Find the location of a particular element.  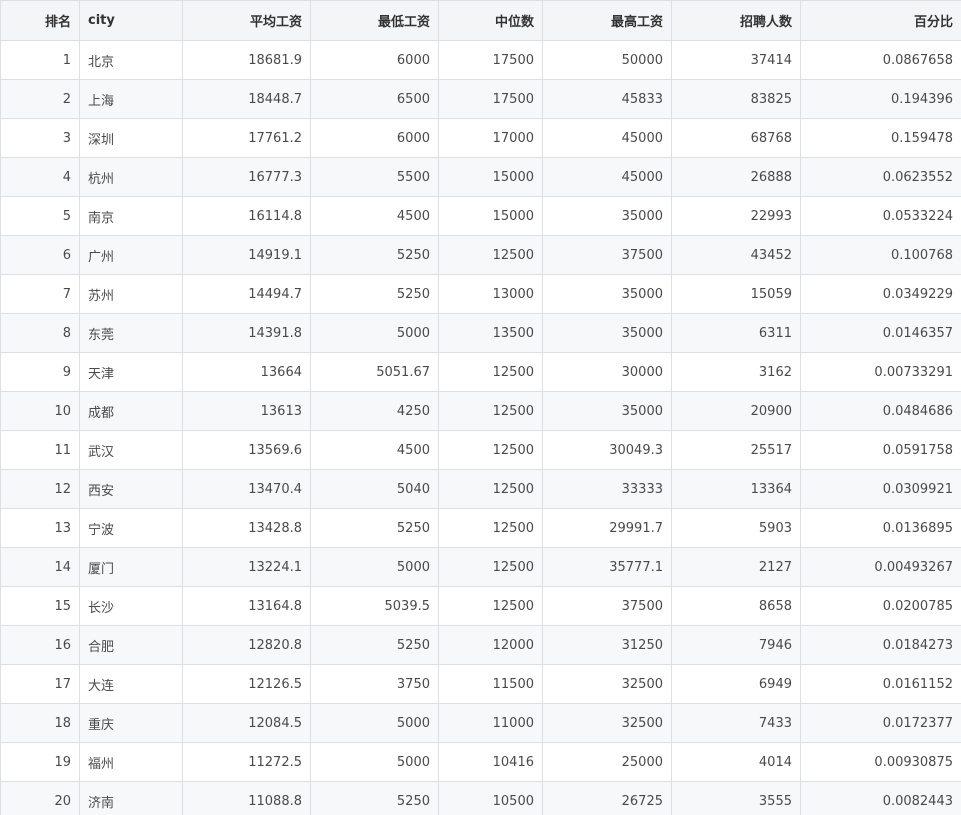

header-min-salary: 最低工资 is located at coordinates (374, 20).